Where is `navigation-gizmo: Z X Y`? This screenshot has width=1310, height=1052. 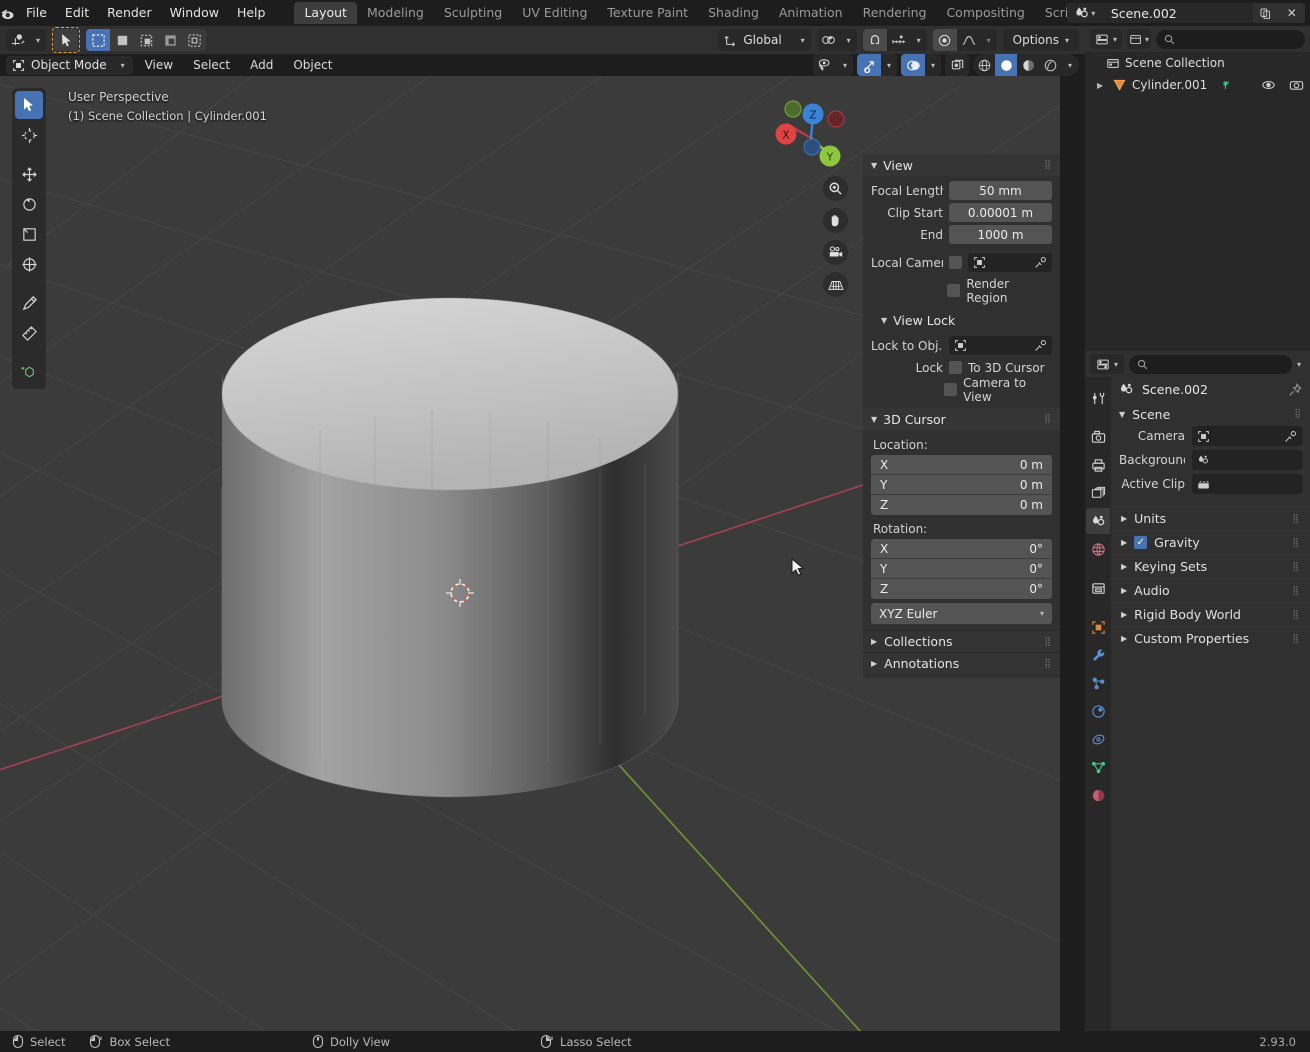
navigation-gizmo: Z X Y is located at coordinates (808, 131).